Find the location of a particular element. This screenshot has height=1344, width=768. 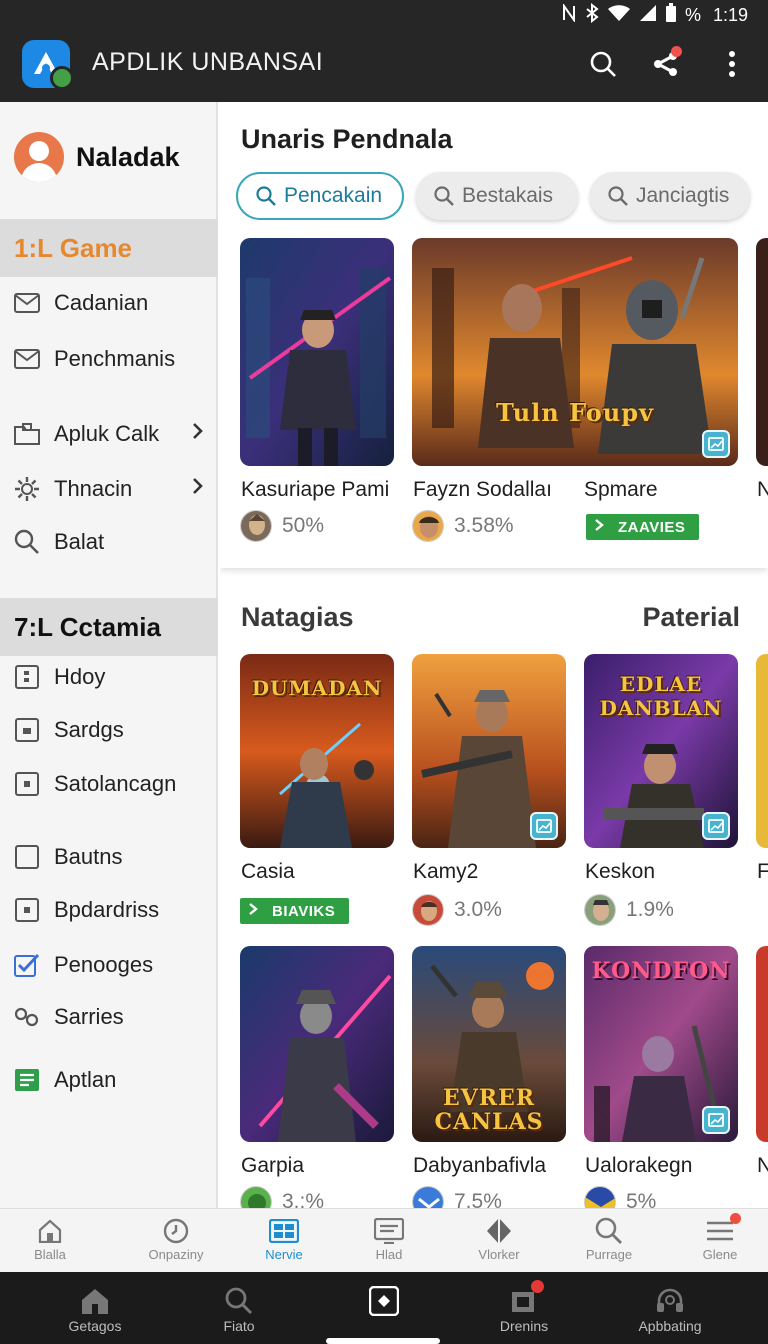

sidebar-item-satolancagn: Satolancagn is located at coordinates (109, 784).